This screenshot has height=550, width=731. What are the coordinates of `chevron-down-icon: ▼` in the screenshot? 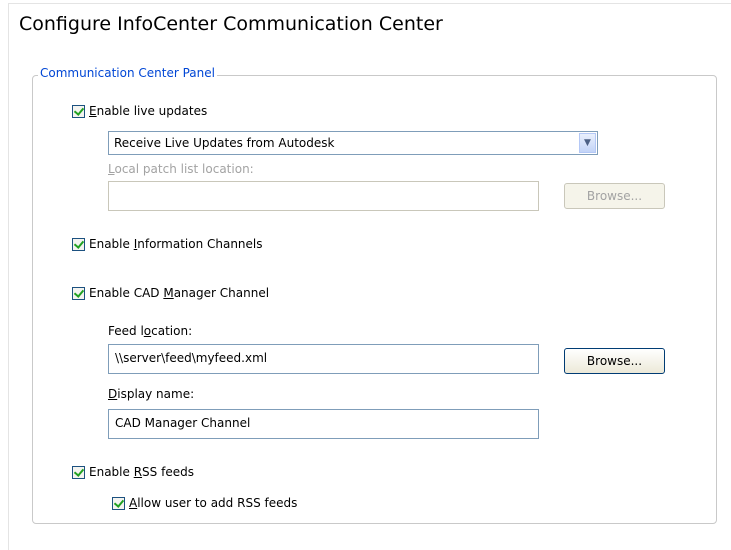 It's located at (587, 143).